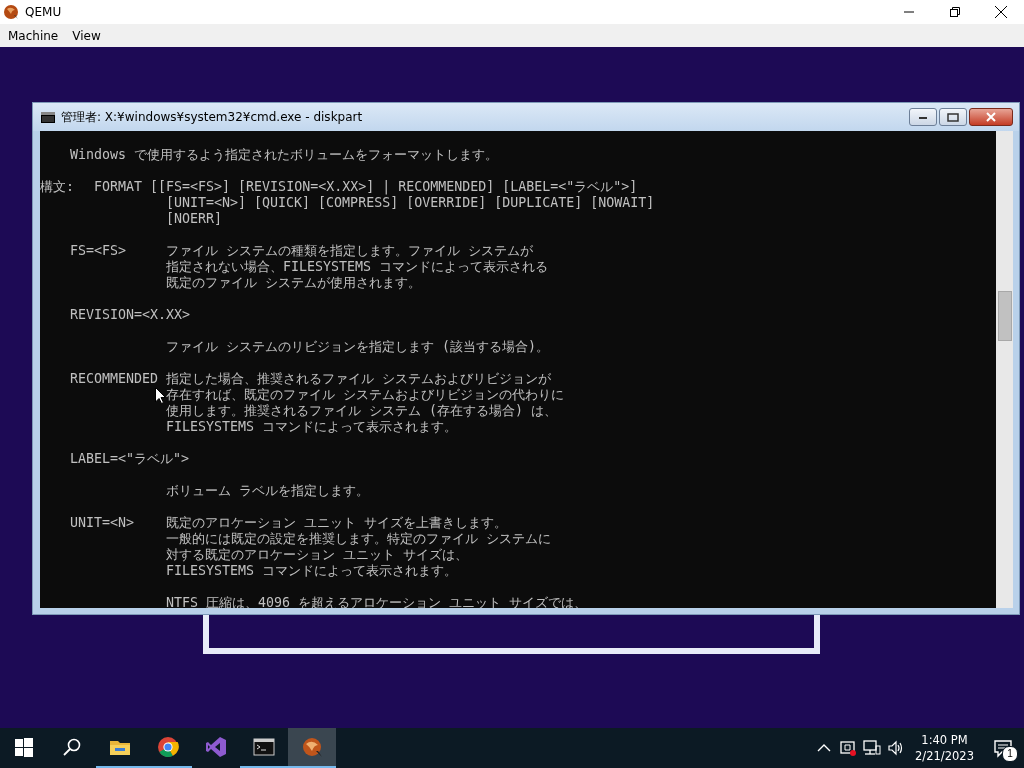  I want to click on maximize-button, so click(953, 117).